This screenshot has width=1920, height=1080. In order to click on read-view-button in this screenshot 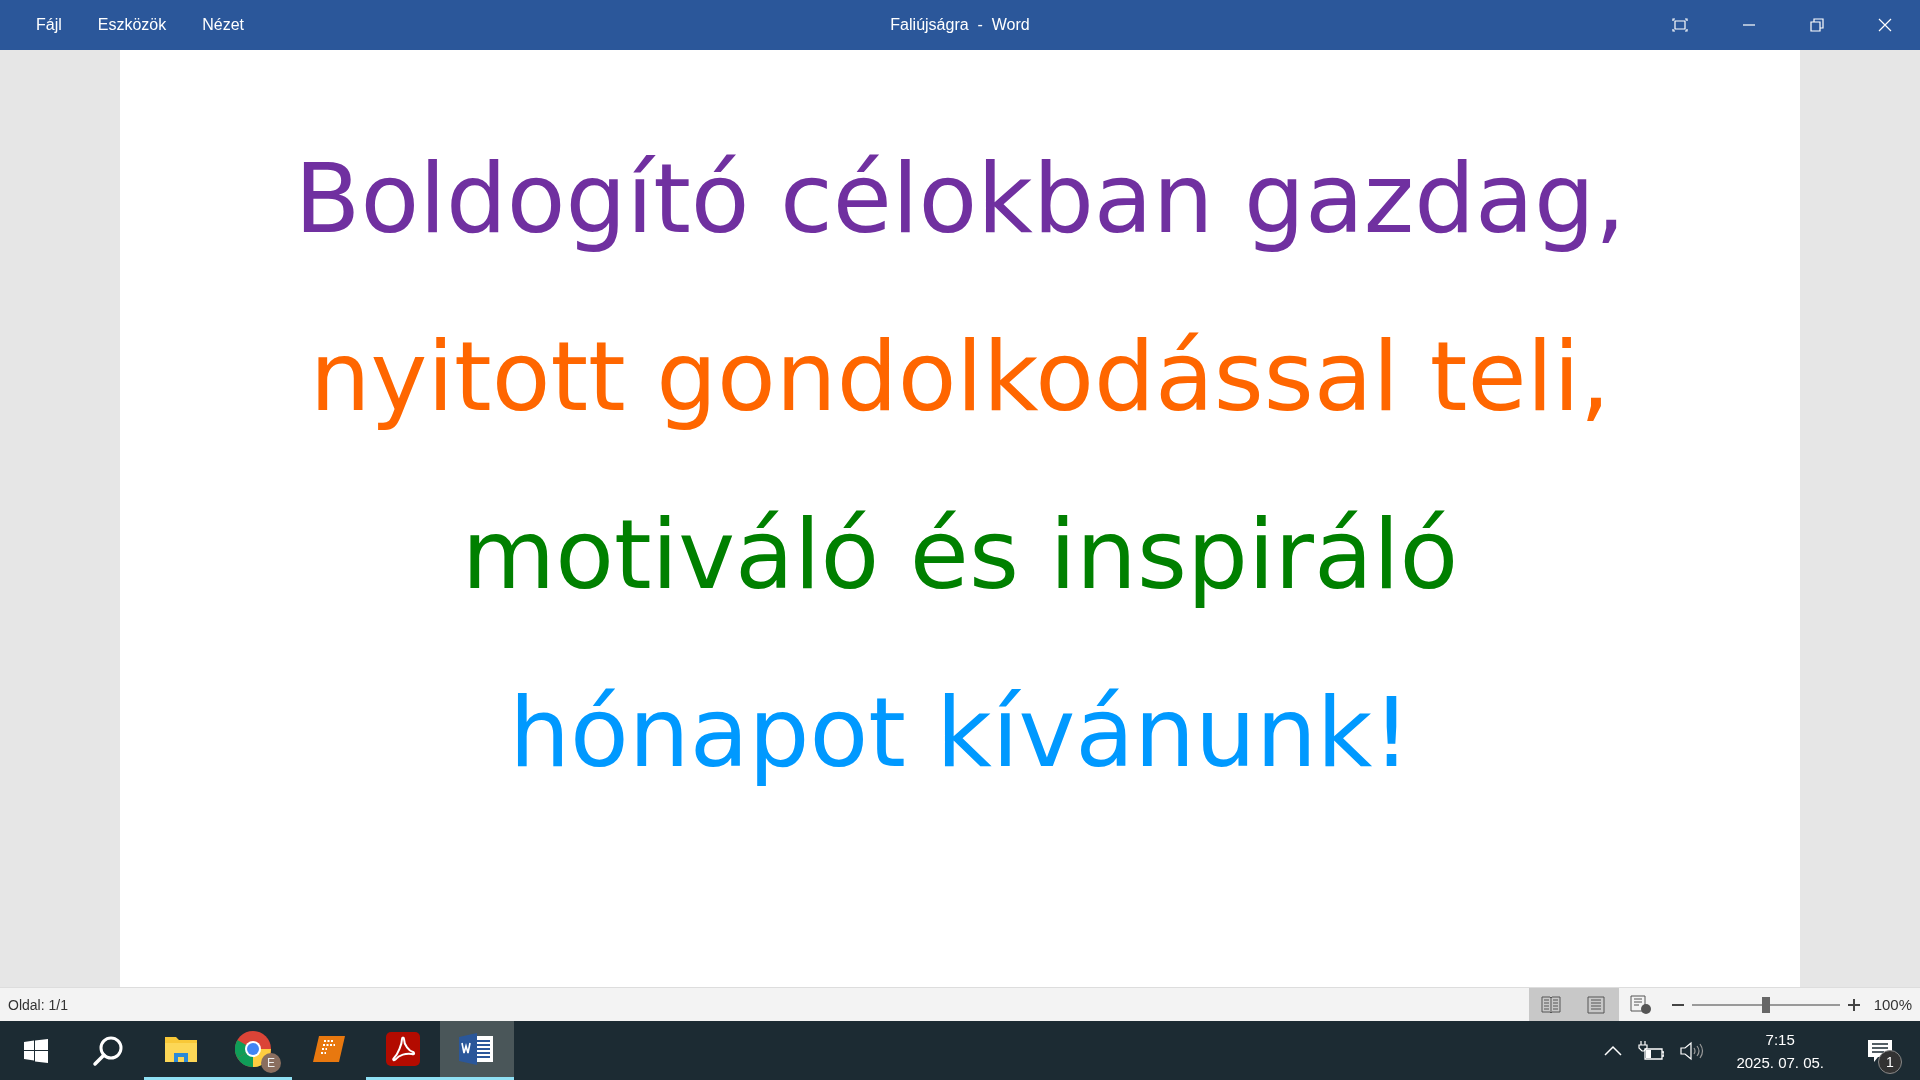, I will do `click(1551, 1004)`.